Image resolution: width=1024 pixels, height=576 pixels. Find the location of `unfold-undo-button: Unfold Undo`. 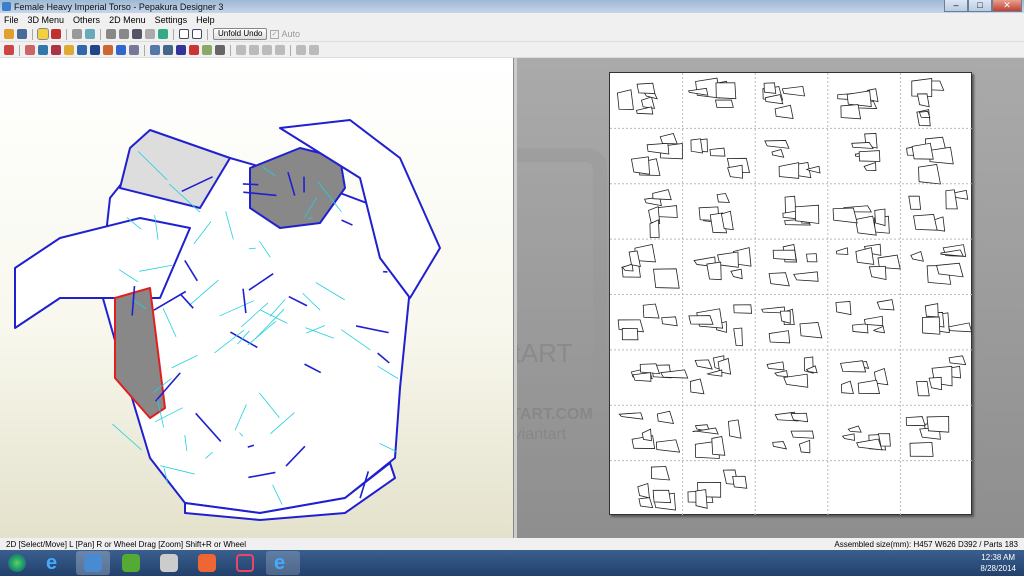

unfold-undo-button: Unfold Undo is located at coordinates (240, 34).